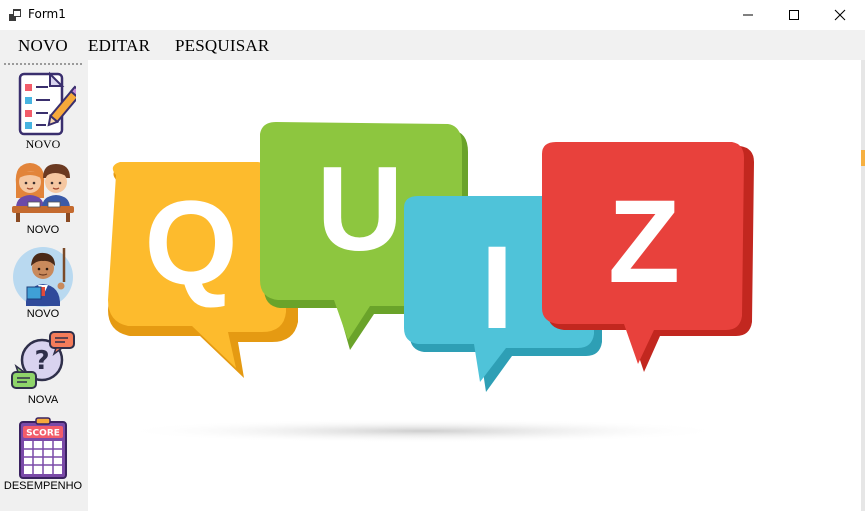  What do you see at coordinates (43, 434) in the screenshot?
I see `score-icon-text: SCORE` at bounding box center [43, 434].